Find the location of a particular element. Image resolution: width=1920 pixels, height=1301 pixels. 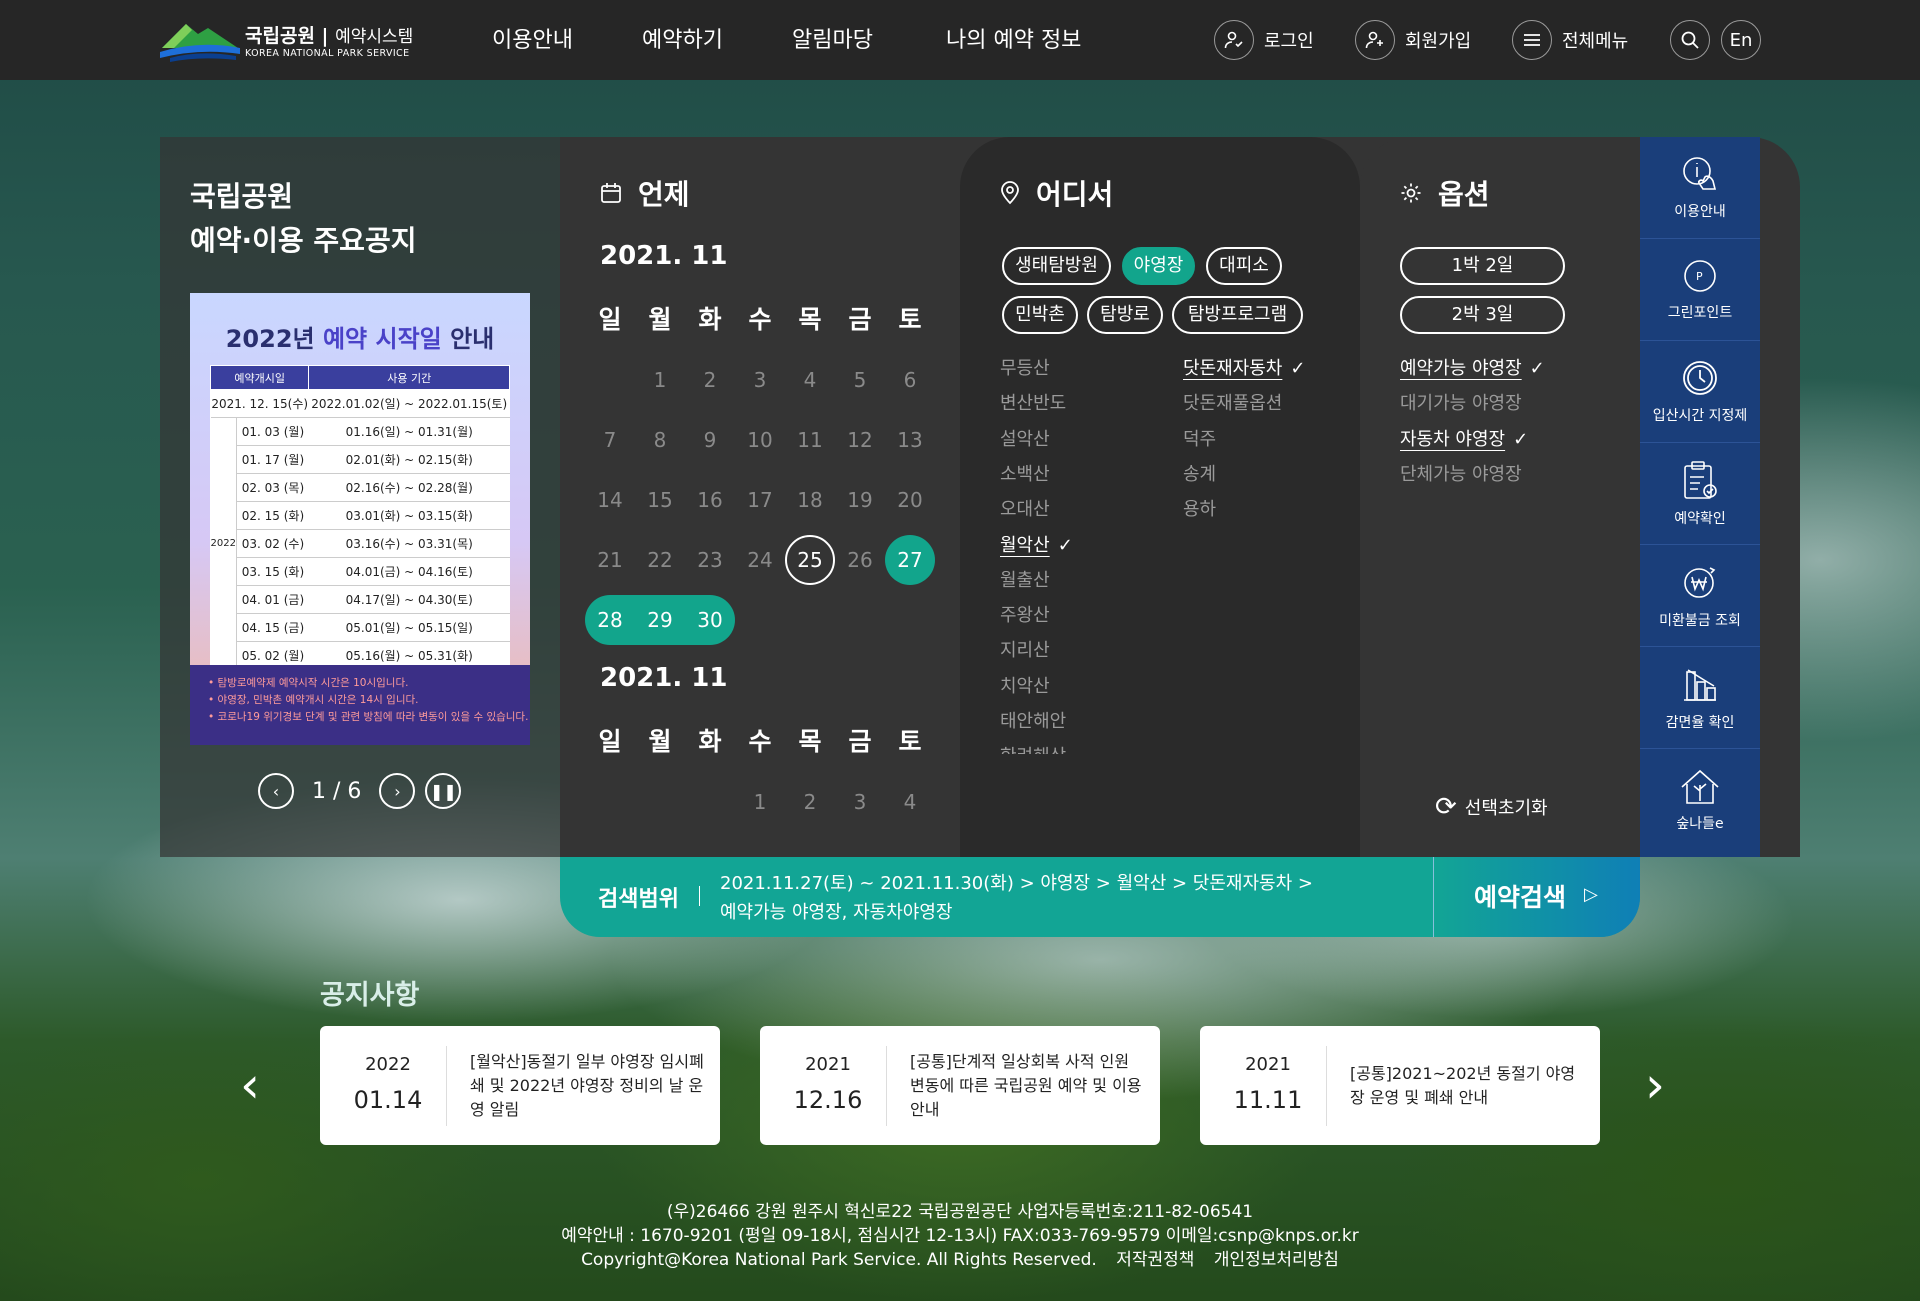

nav-notice-board: 알림마당 is located at coordinates (832, 38).